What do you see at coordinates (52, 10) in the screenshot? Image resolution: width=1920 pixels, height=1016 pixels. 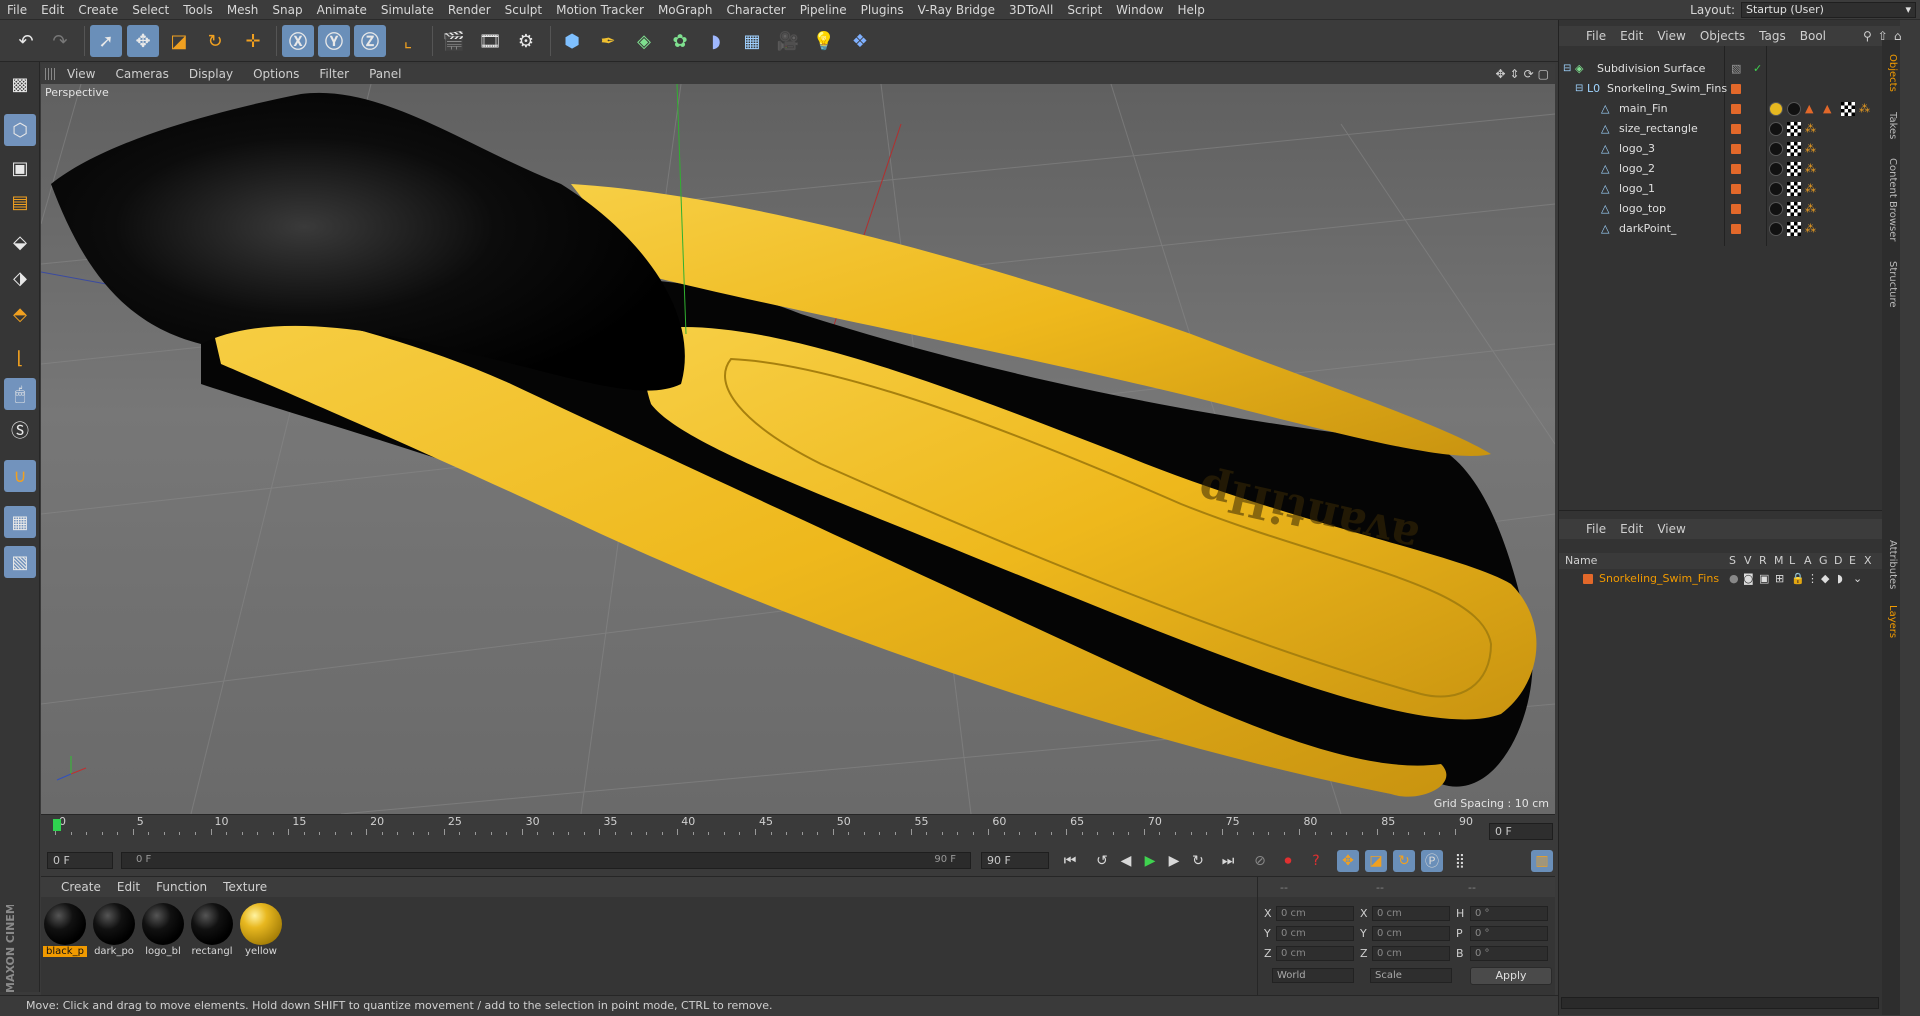 I see `menu-edit: Edit` at bounding box center [52, 10].